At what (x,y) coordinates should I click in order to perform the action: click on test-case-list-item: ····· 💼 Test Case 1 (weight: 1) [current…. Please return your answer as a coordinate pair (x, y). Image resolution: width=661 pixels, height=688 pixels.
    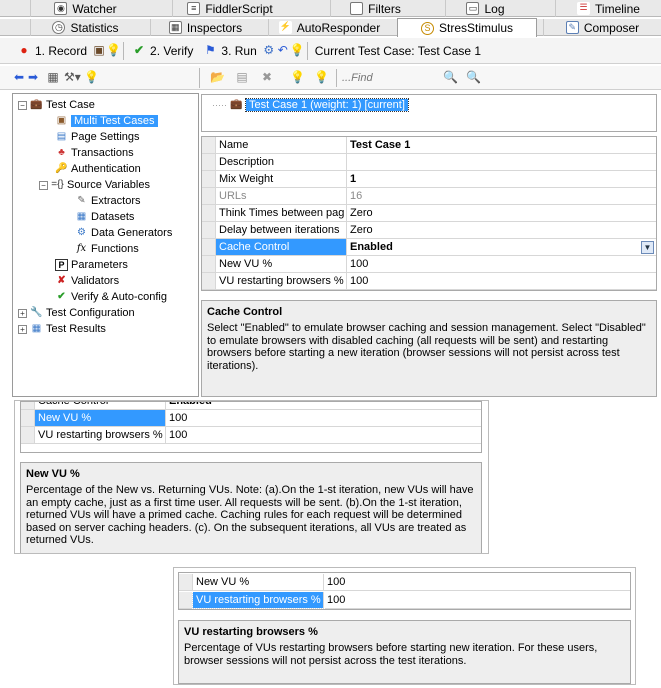
    Looking at the image, I should click on (310, 105).